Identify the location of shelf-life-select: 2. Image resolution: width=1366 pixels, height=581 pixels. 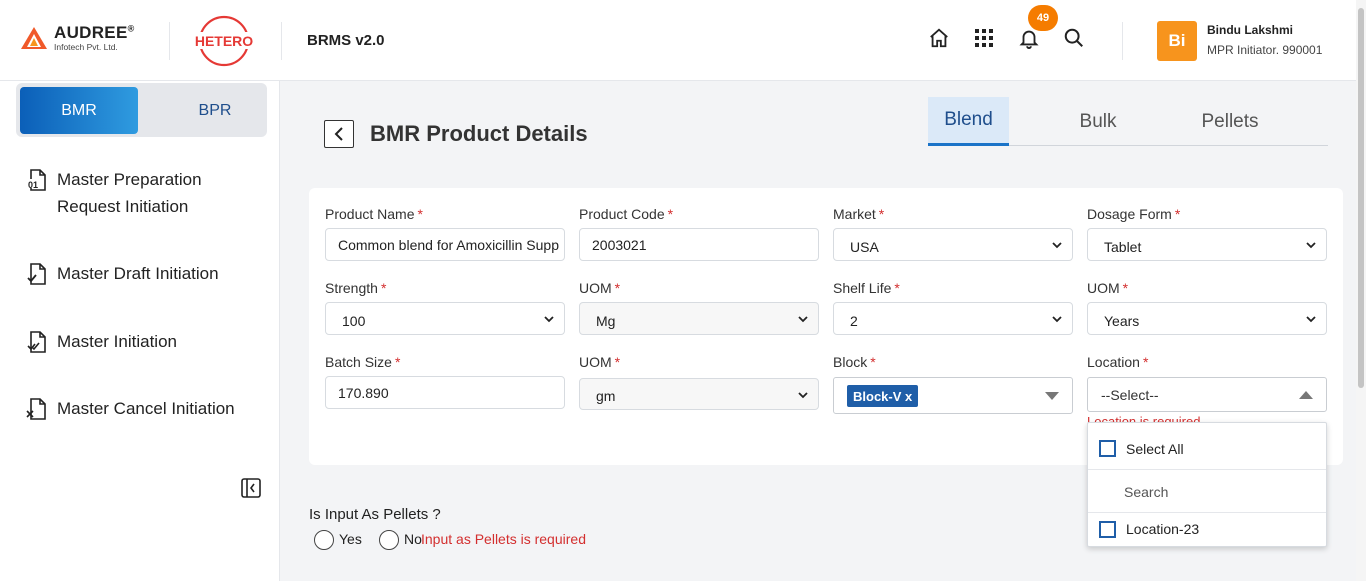
(953, 318).